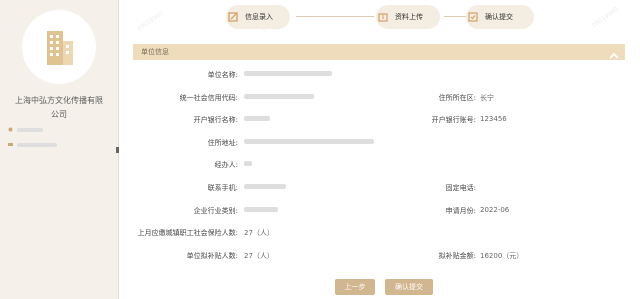 This screenshot has width=640, height=299. What do you see at coordinates (408, 17) in the screenshot?
I see `step-upload: 资料上传` at bounding box center [408, 17].